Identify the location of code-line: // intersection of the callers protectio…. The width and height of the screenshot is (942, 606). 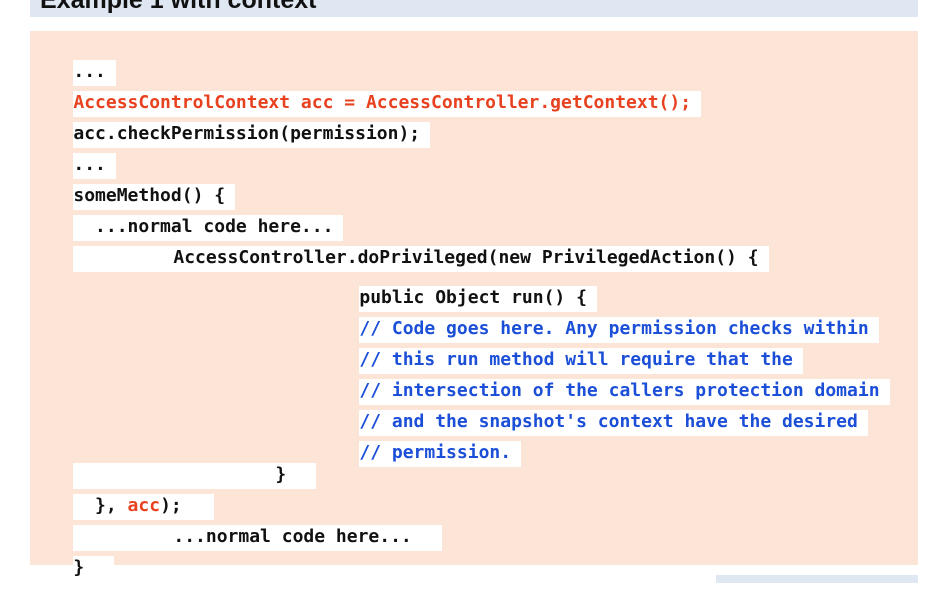
(460, 375).